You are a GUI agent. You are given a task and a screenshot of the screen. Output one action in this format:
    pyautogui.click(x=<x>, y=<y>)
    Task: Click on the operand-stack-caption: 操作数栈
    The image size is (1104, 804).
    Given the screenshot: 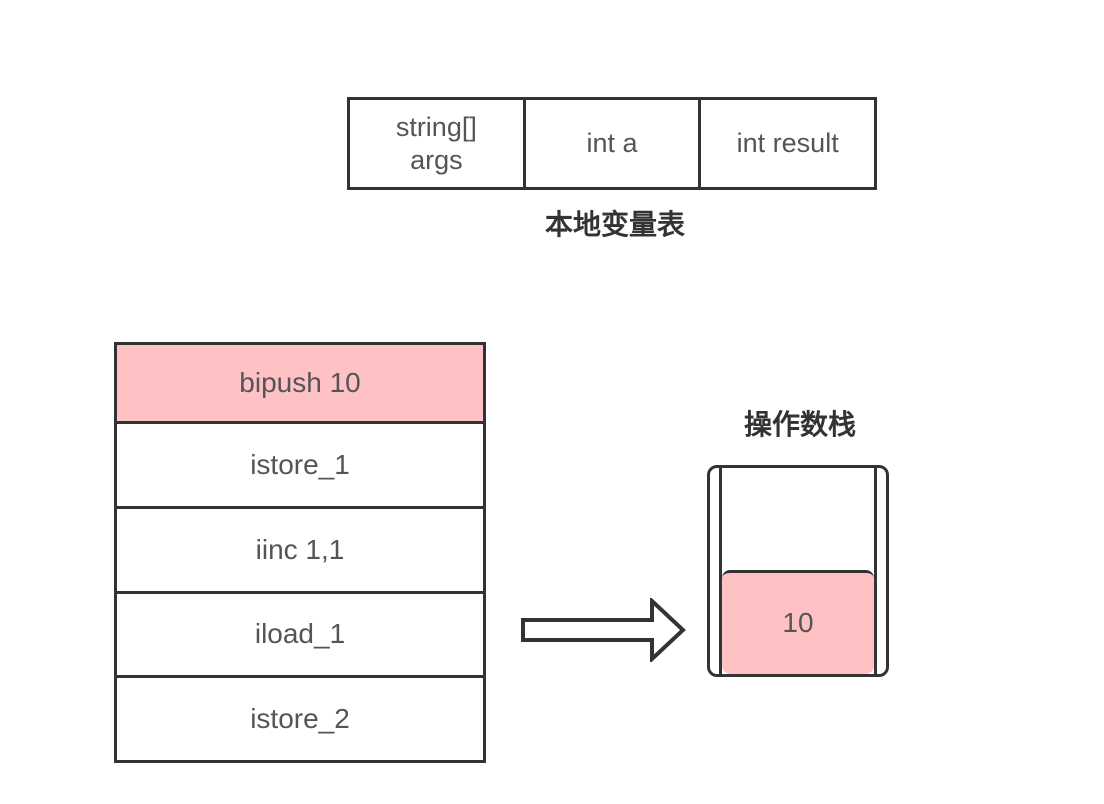 What is the action you would take?
    pyautogui.click(x=799, y=424)
    